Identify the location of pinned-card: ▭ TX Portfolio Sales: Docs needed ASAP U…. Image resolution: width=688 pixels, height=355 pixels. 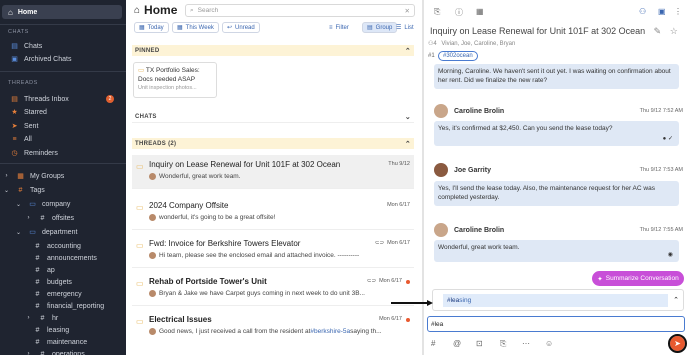
(175, 80).